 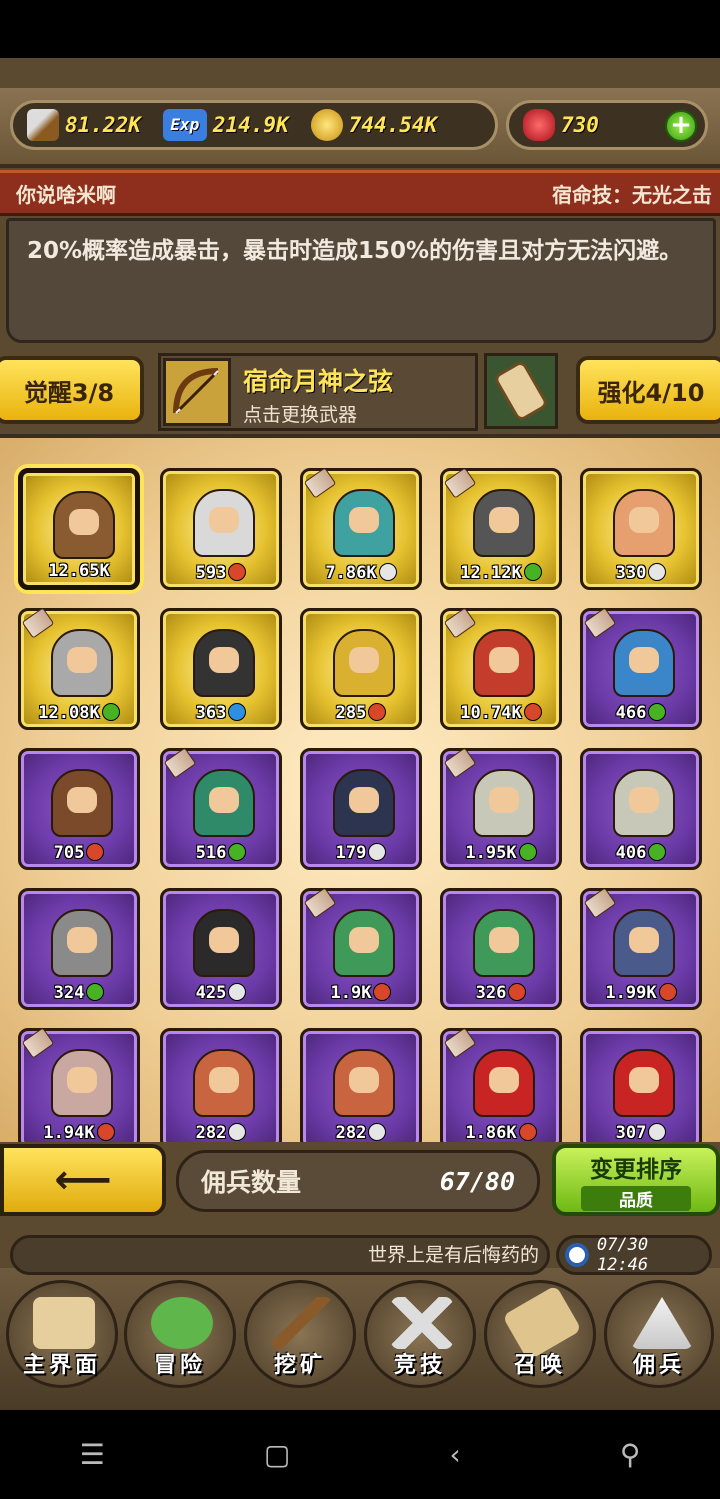 What do you see at coordinates (221, 529) in the screenshot?
I see `mercenary-card: 593` at bounding box center [221, 529].